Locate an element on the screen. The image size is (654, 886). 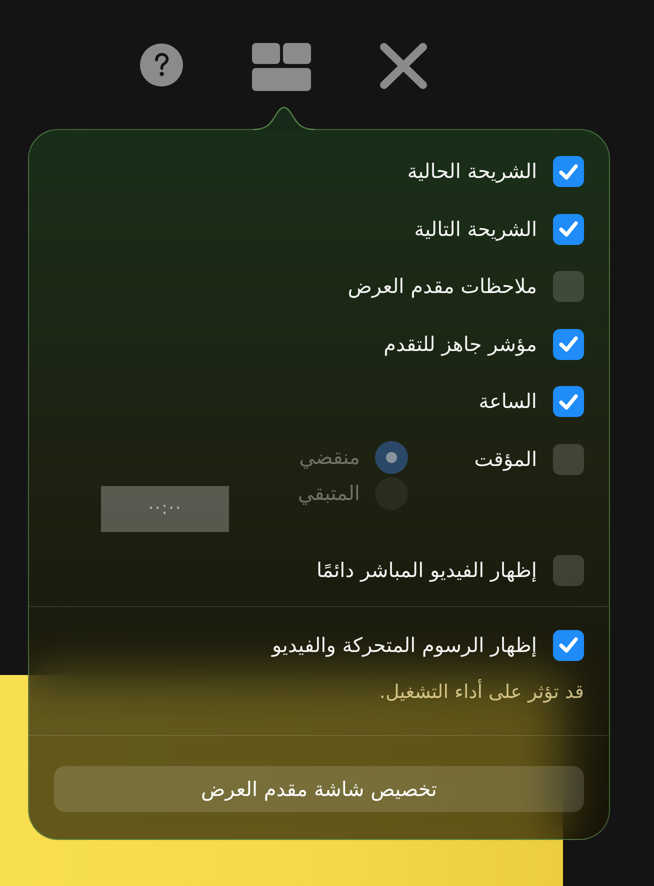
option-label: إظهار الفيديو المباشر دائمًا is located at coordinates (426, 570).